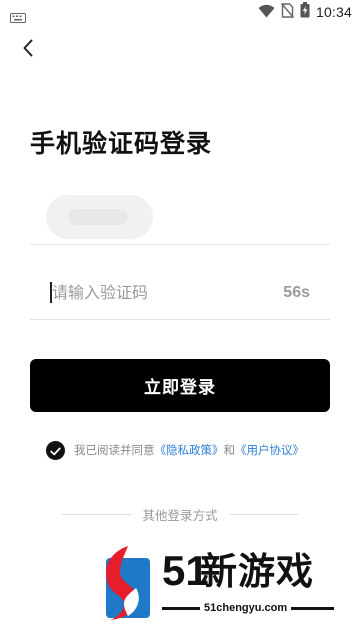 This screenshot has height=640, width=360. I want to click on phone-number-field, so click(180, 217).